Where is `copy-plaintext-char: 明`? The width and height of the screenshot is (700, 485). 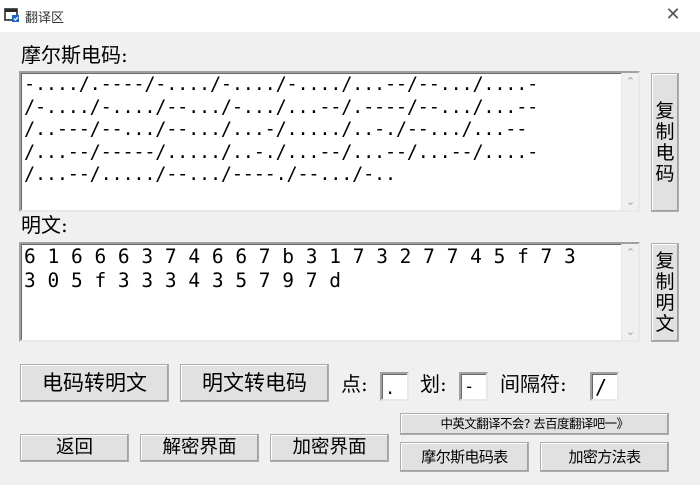 copy-plaintext-char: 明 is located at coordinates (665, 302).